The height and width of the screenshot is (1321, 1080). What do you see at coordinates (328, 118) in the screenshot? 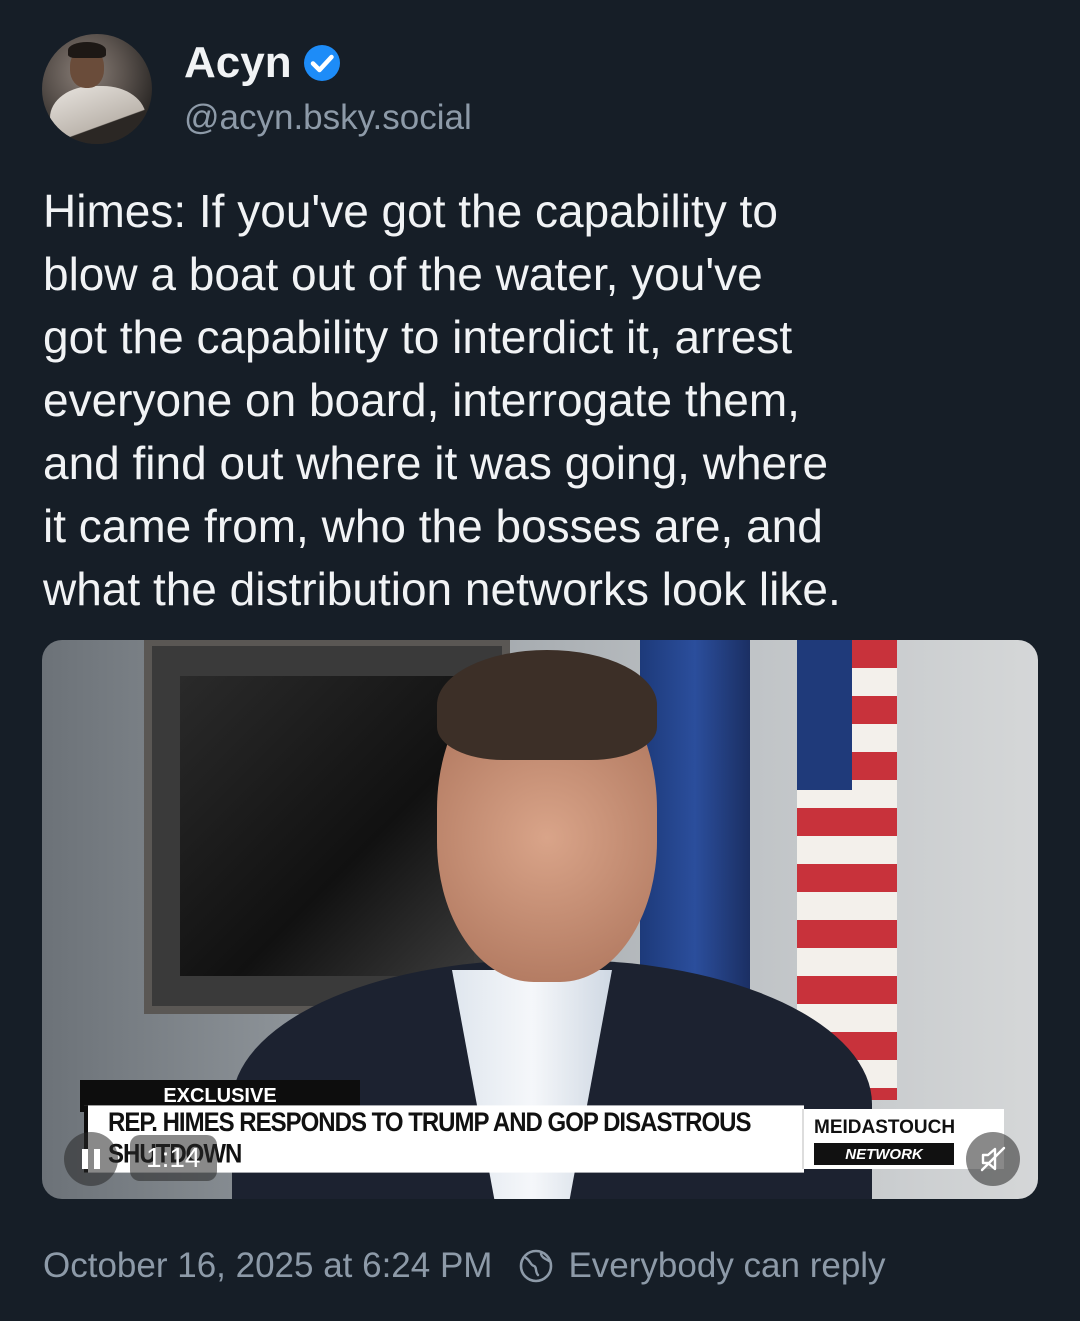
I see `author-handle: @acyn.bsky.social` at bounding box center [328, 118].